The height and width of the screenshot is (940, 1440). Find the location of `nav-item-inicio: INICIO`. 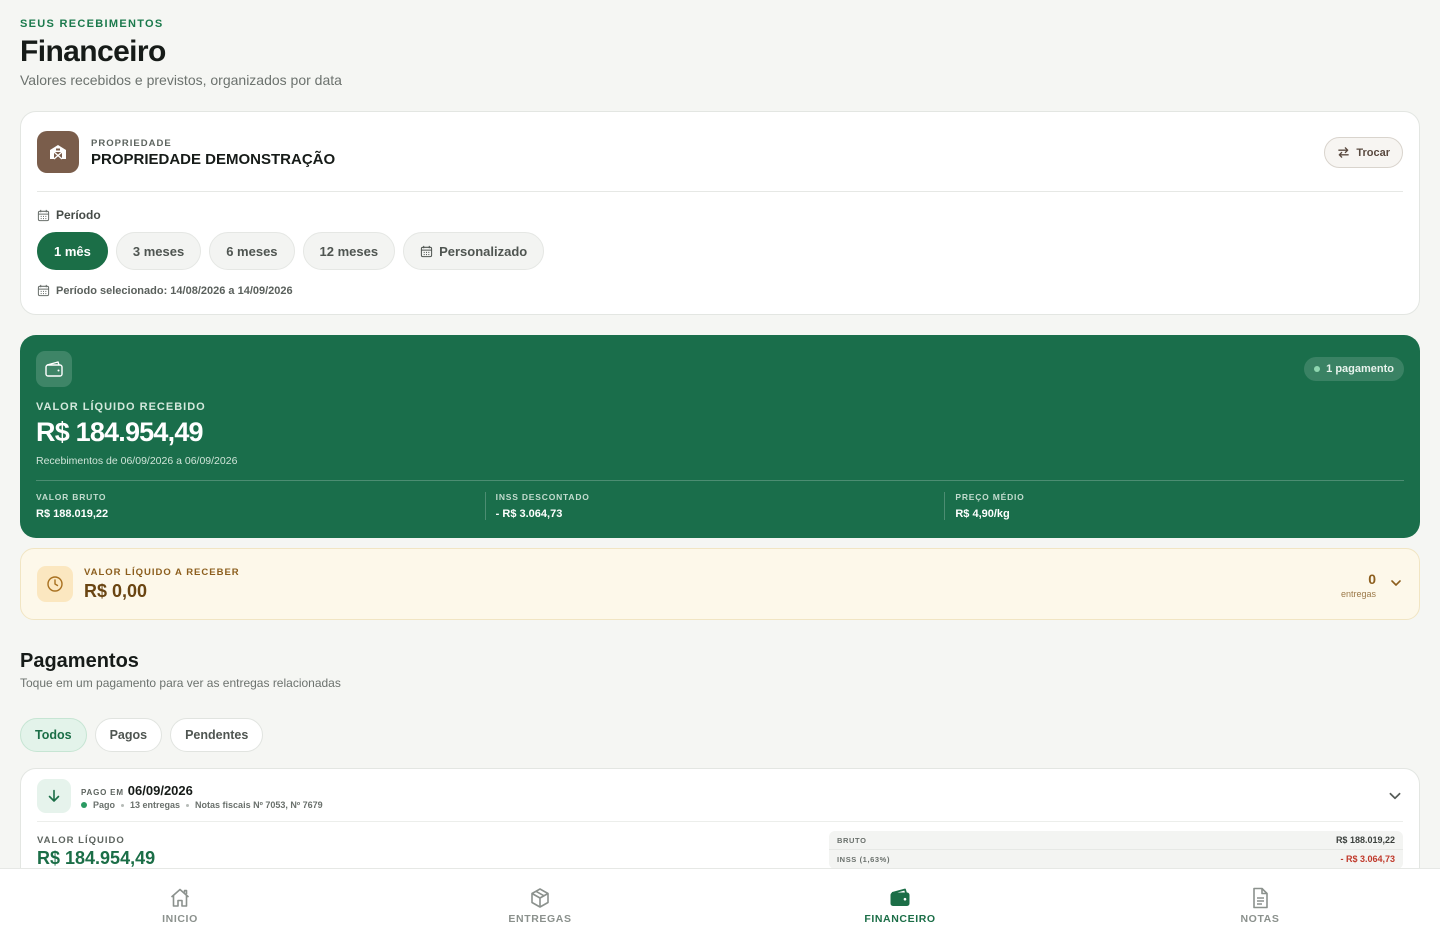

nav-item-inicio: INICIO is located at coordinates (180, 904).